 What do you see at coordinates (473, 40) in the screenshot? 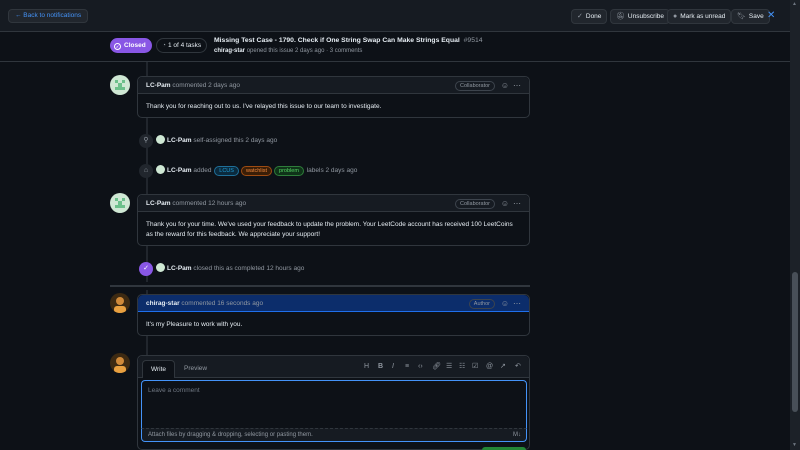
I see `issue-number: #9514` at bounding box center [473, 40].